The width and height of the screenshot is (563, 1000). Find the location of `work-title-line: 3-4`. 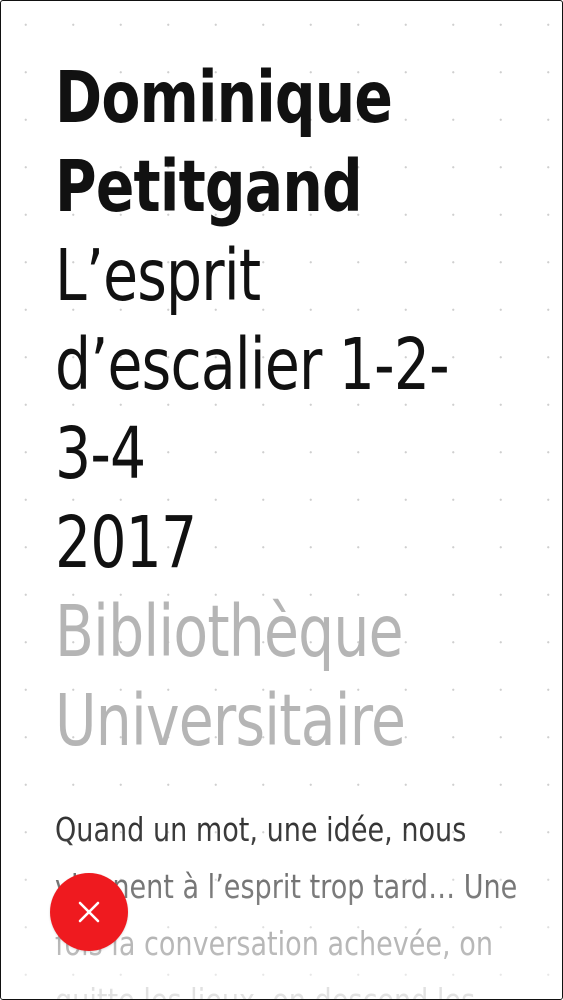

work-title-line: 3-4 is located at coordinates (100, 453).